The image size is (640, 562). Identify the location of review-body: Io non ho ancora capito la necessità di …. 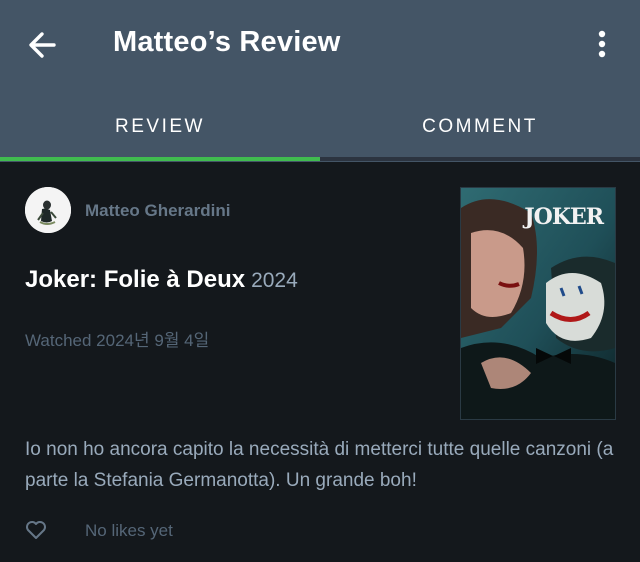
(319, 465).